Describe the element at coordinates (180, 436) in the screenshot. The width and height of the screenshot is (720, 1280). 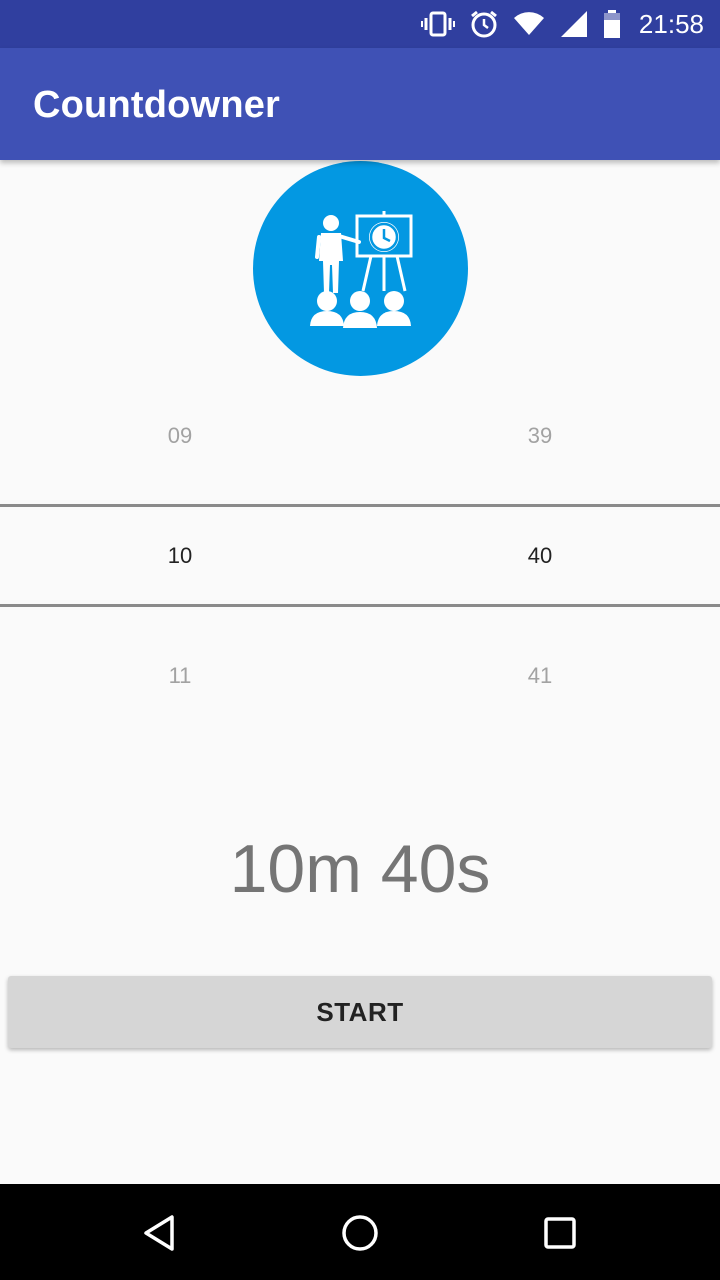
I see `minutes-prev: 09` at that location.